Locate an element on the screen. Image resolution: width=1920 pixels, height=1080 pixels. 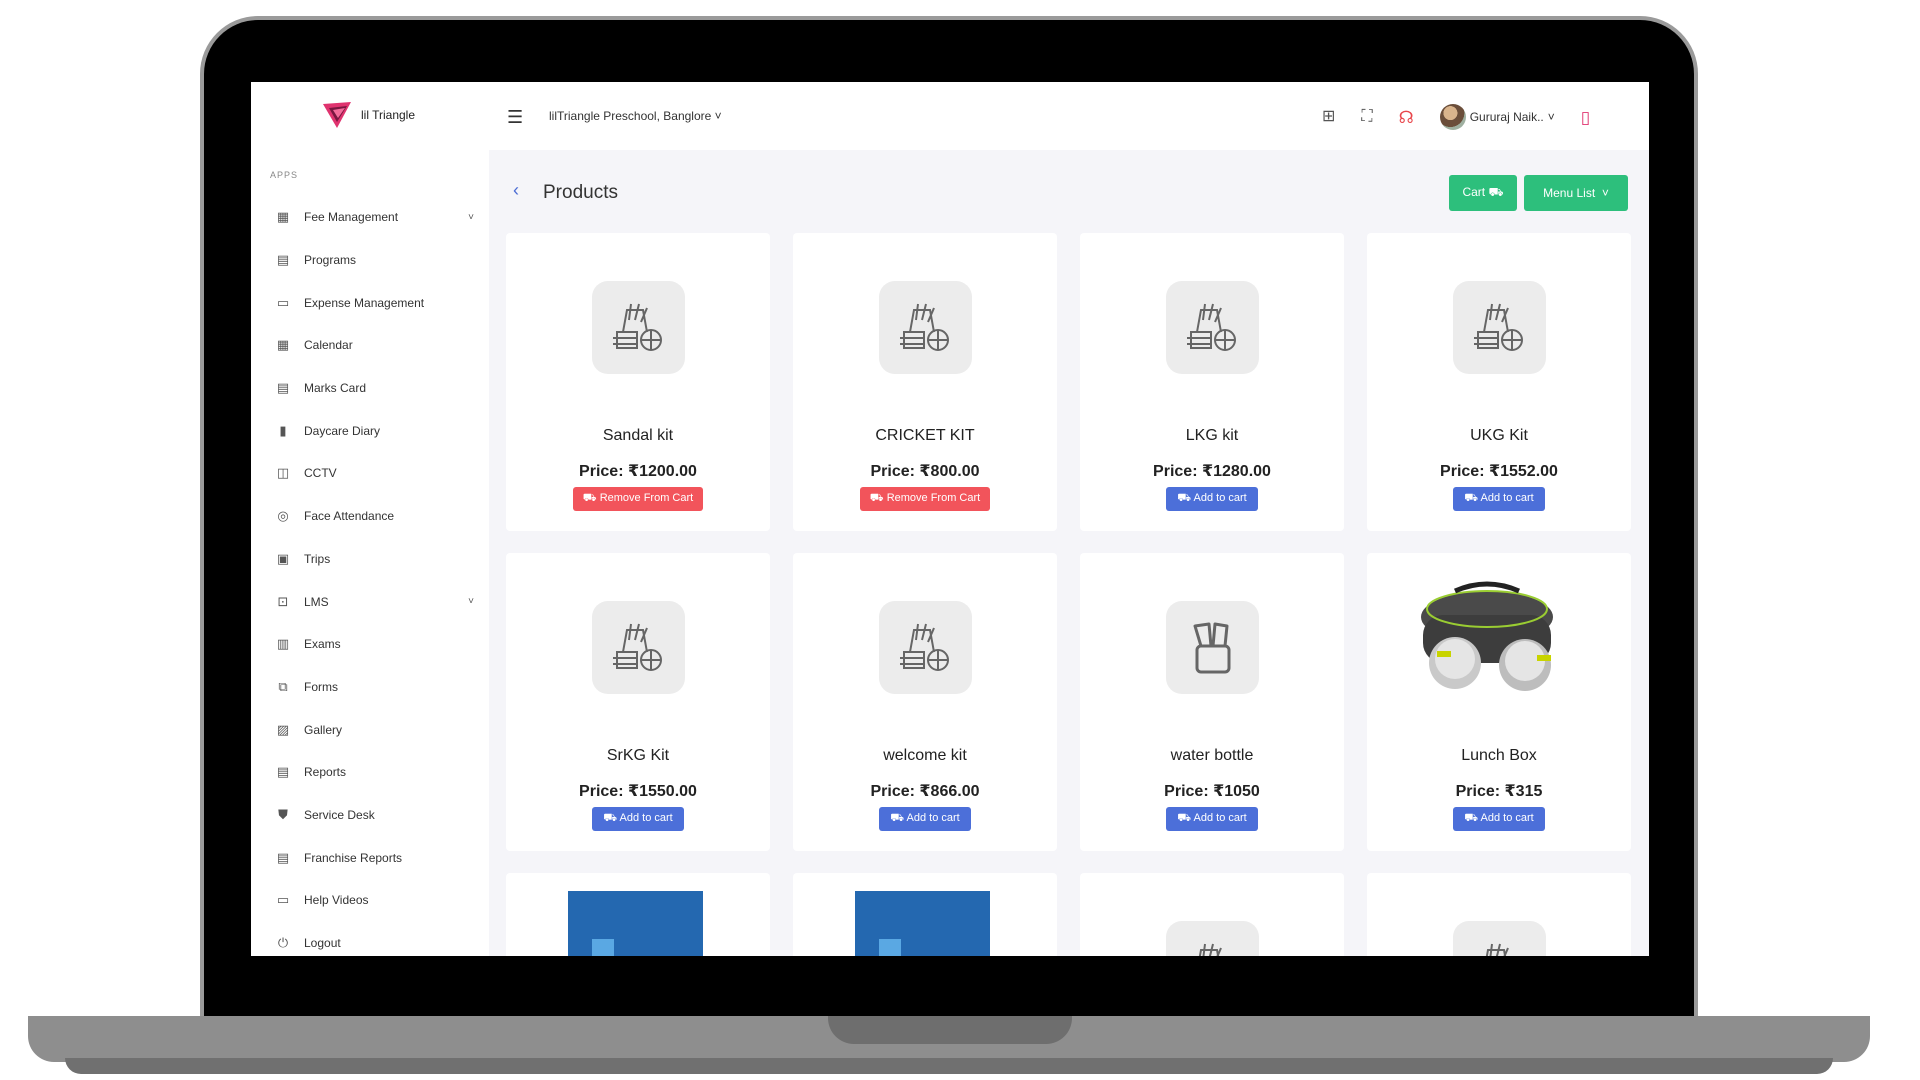
sidebar-item-exams: ▥ Exams is located at coordinates (374, 644).